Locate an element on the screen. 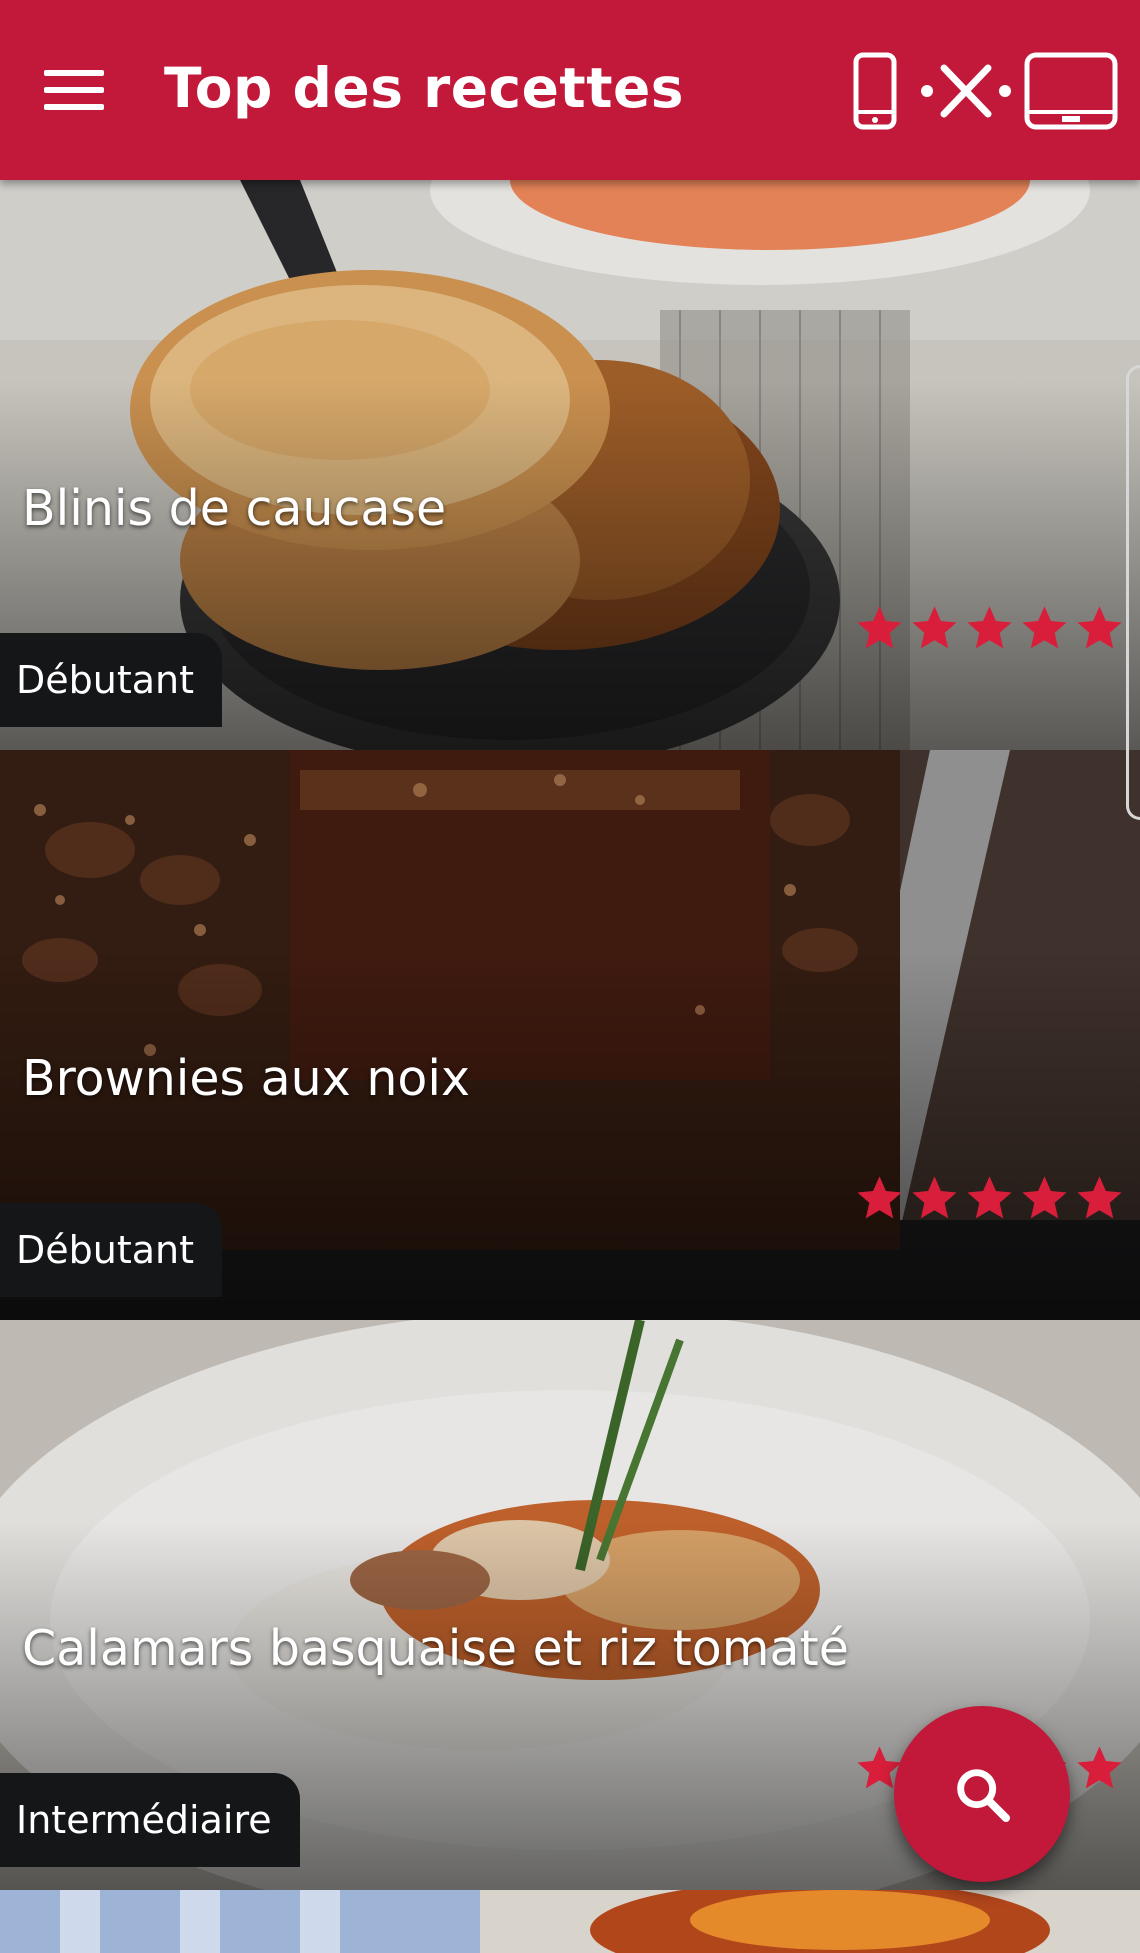 This screenshot has width=1140, height=1953. menu-icon is located at coordinates (74, 90).